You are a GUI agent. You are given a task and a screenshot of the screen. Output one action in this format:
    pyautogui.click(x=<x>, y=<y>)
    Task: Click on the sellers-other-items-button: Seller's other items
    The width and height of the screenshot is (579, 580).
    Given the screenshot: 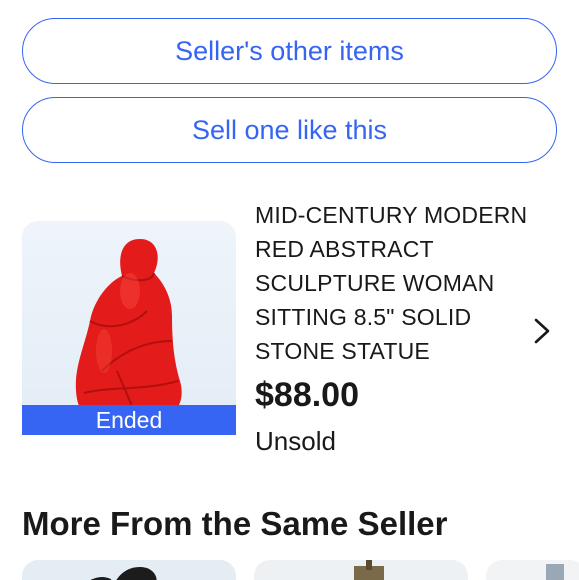 What is the action you would take?
    pyautogui.click(x=289, y=51)
    